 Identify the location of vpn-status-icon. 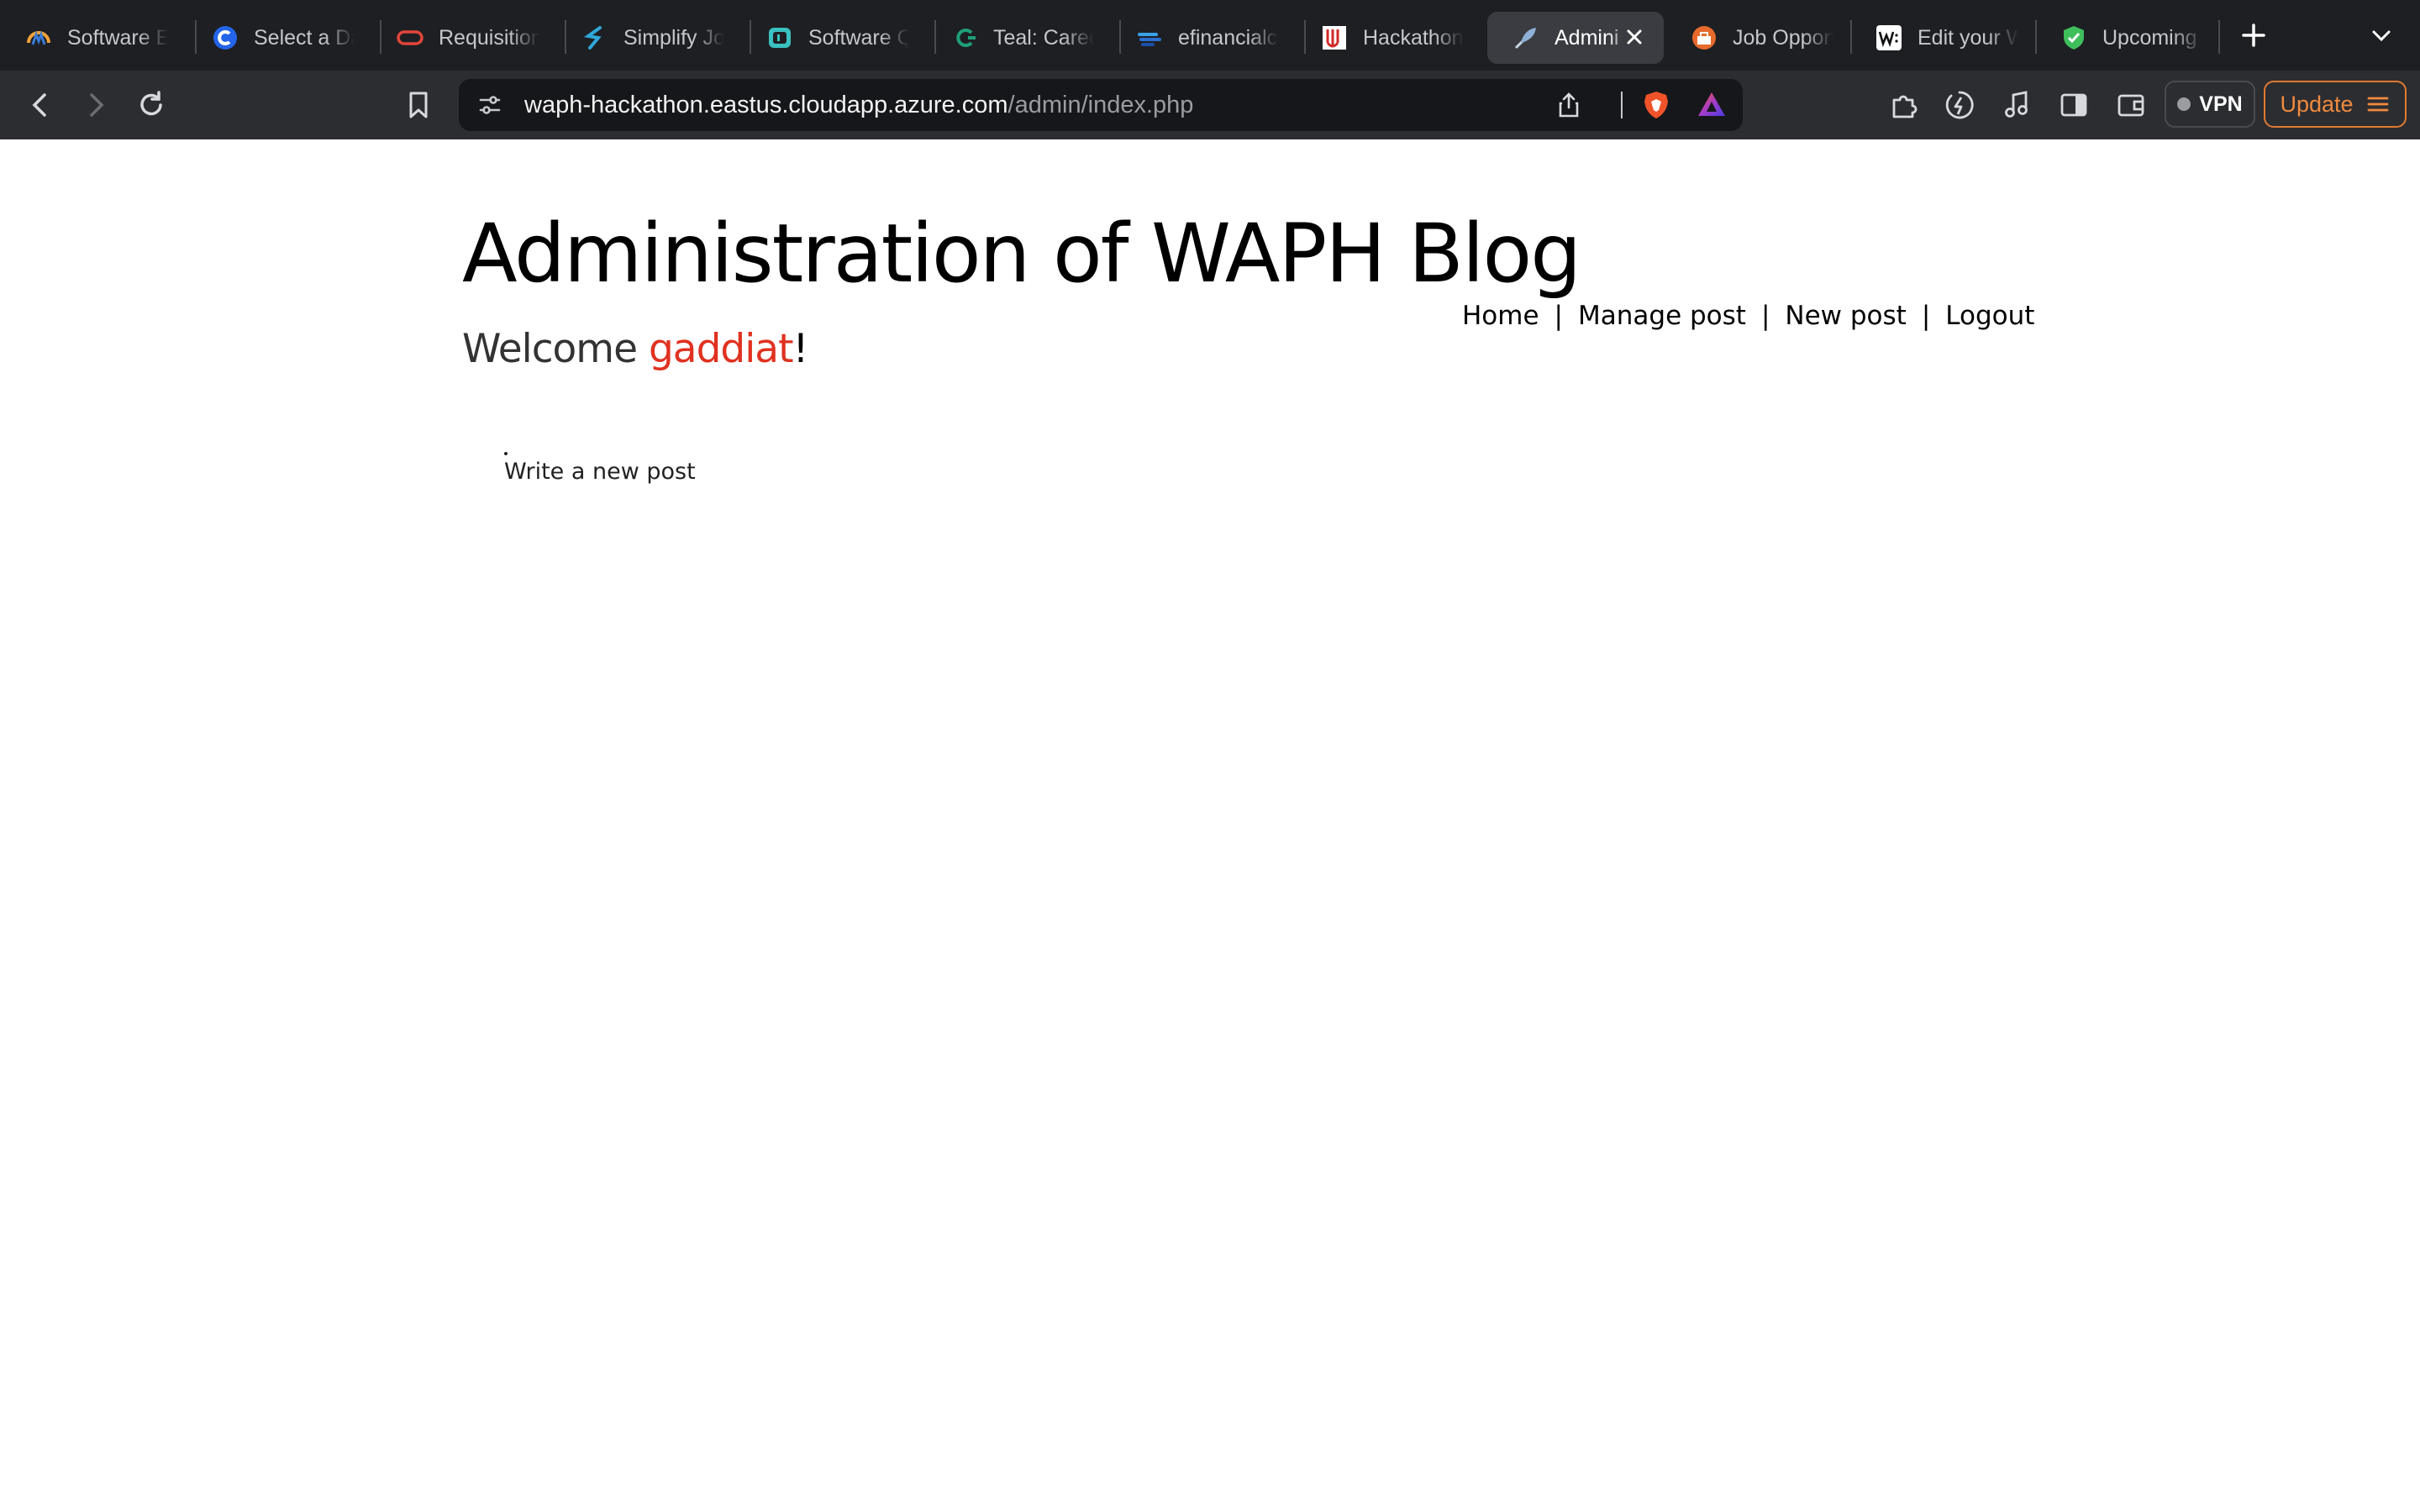
(2184, 104).